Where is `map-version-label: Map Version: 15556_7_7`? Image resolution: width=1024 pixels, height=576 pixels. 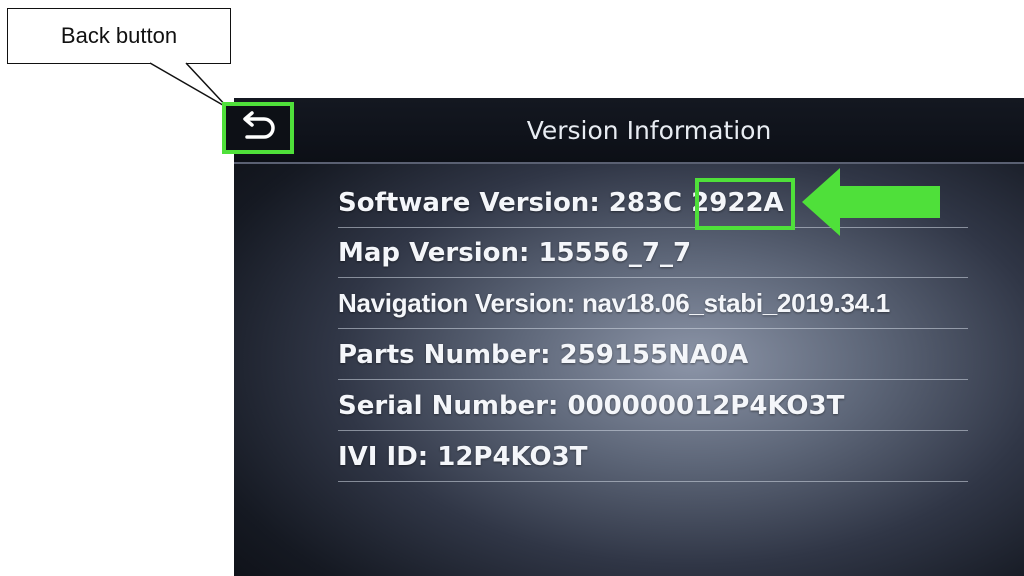 map-version-label: Map Version: 15556_7_7 is located at coordinates (515, 252).